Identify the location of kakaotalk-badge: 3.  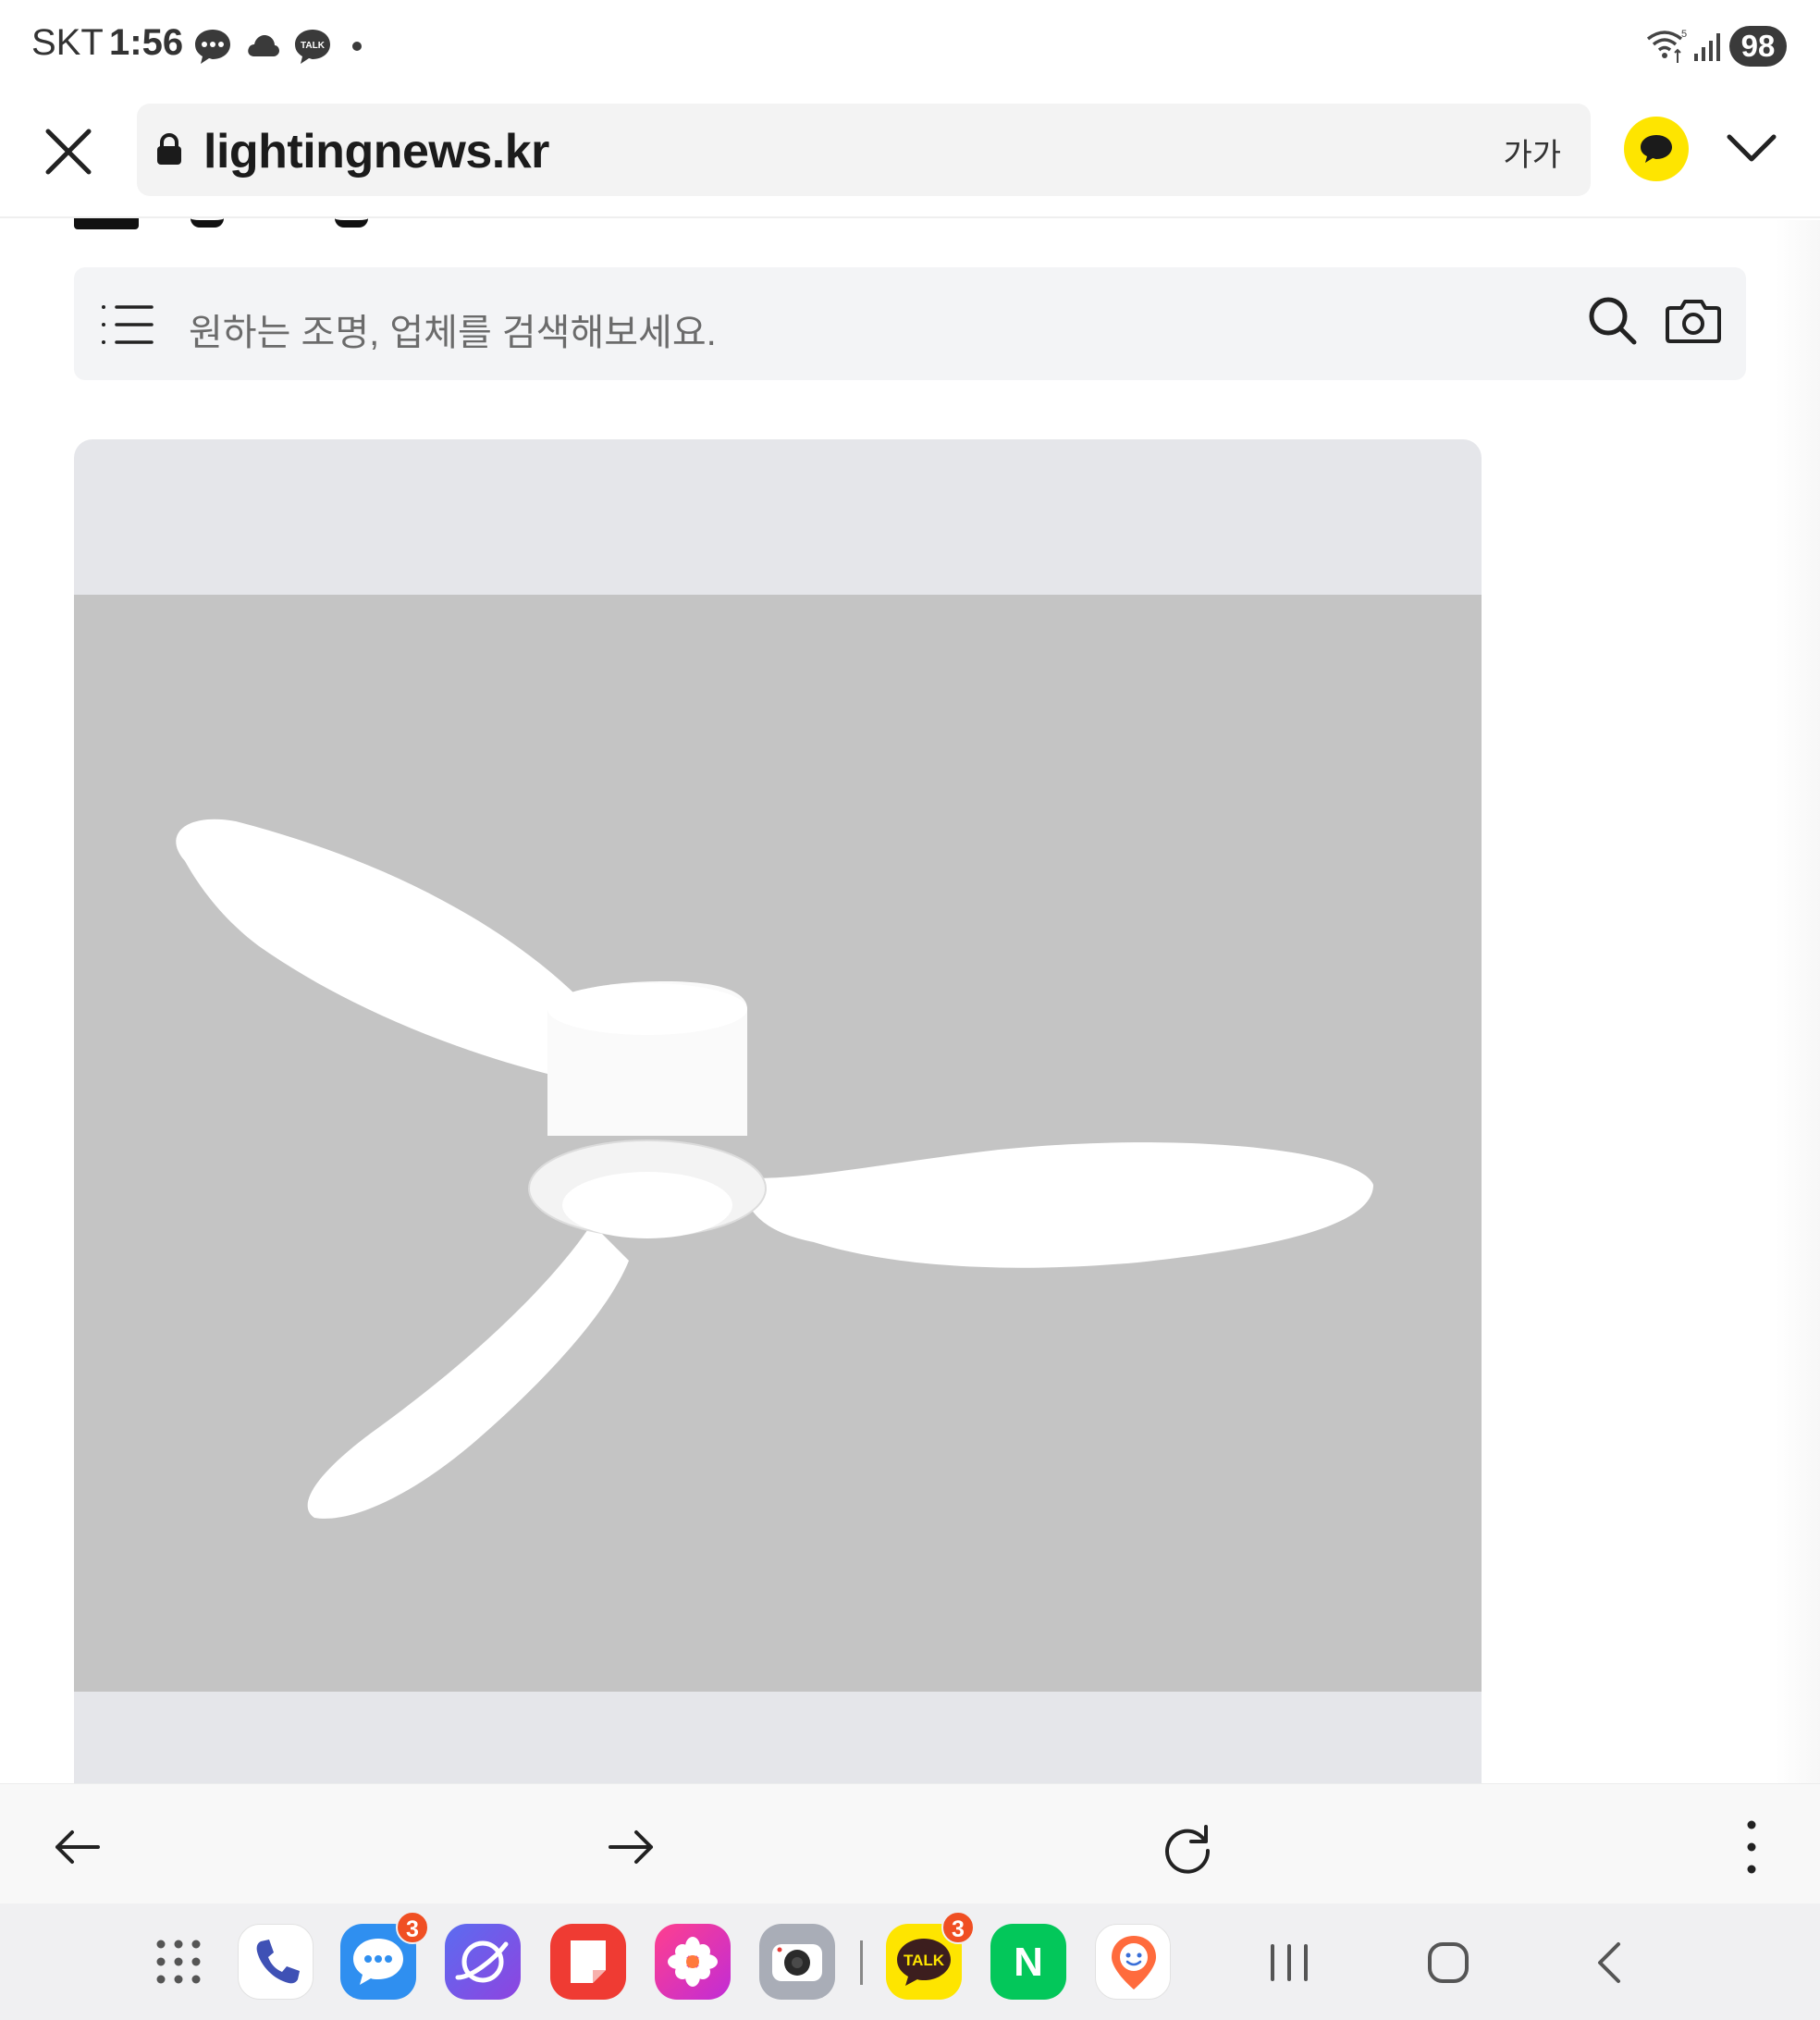
(958, 1928).